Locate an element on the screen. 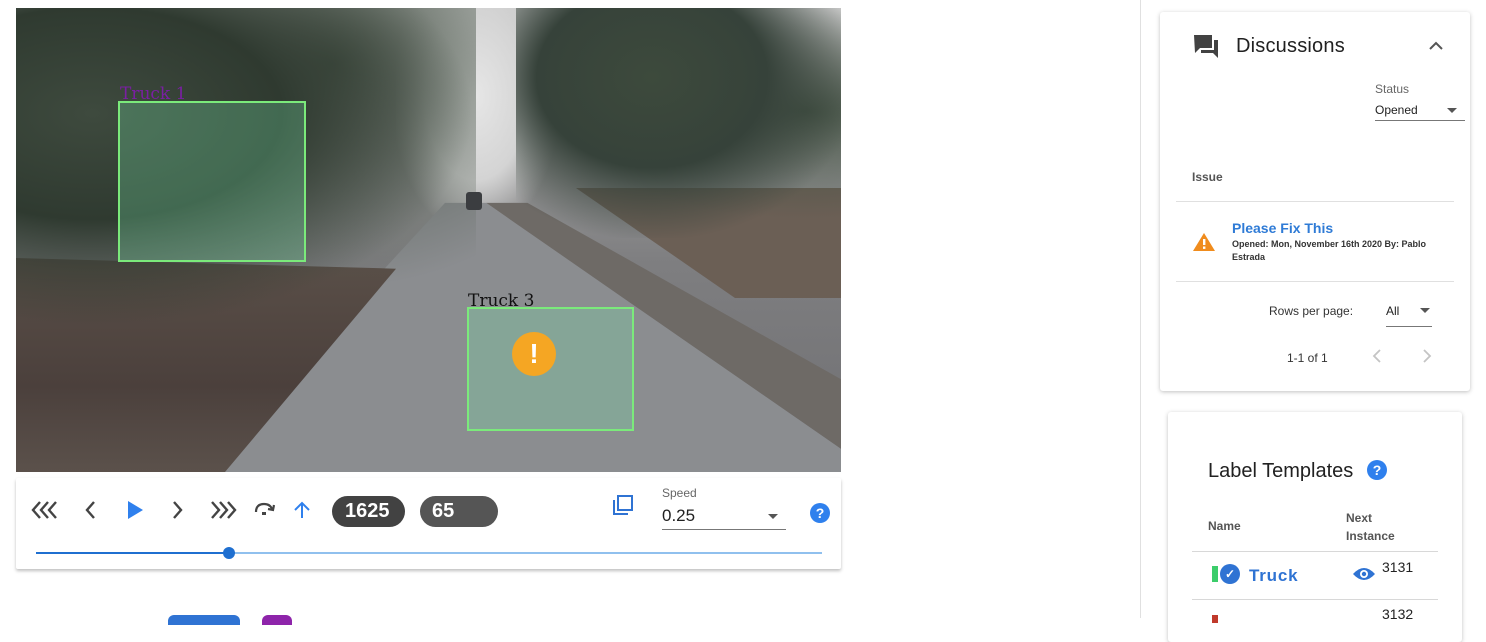 This screenshot has height=642, width=1486. previous-frame-icon is located at coordinates (90, 510).